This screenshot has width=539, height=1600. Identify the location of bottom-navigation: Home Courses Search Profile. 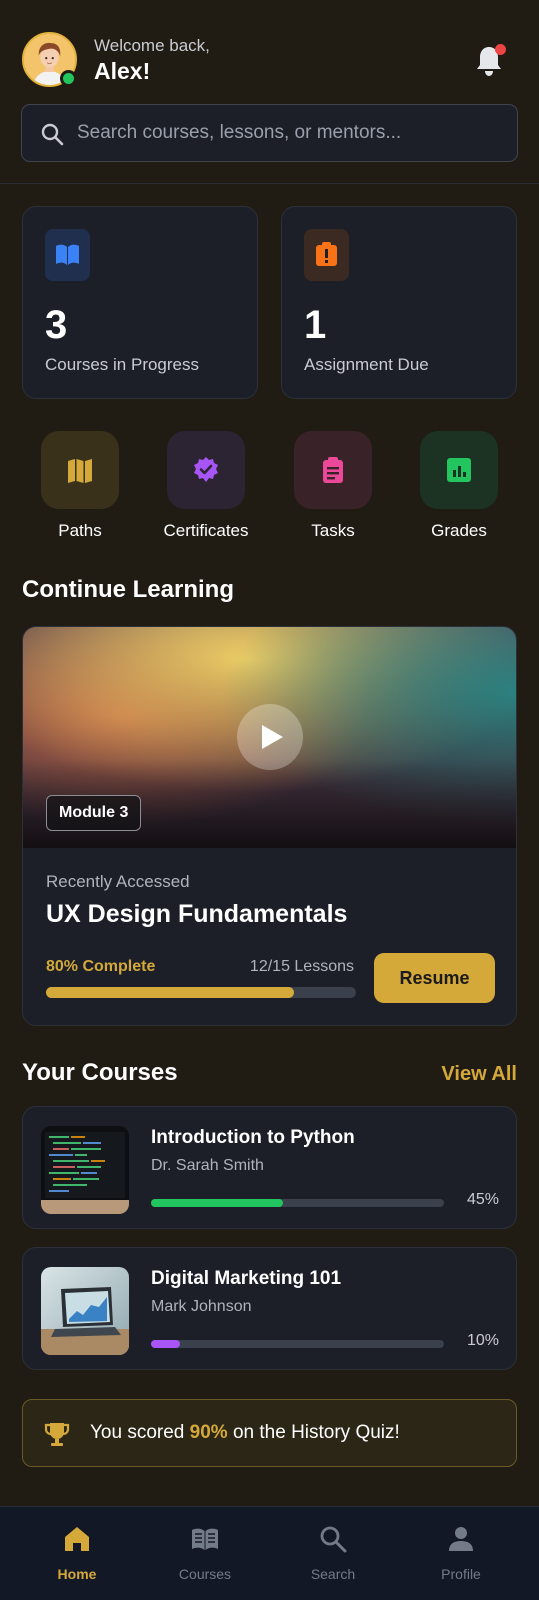
(269, 1553).